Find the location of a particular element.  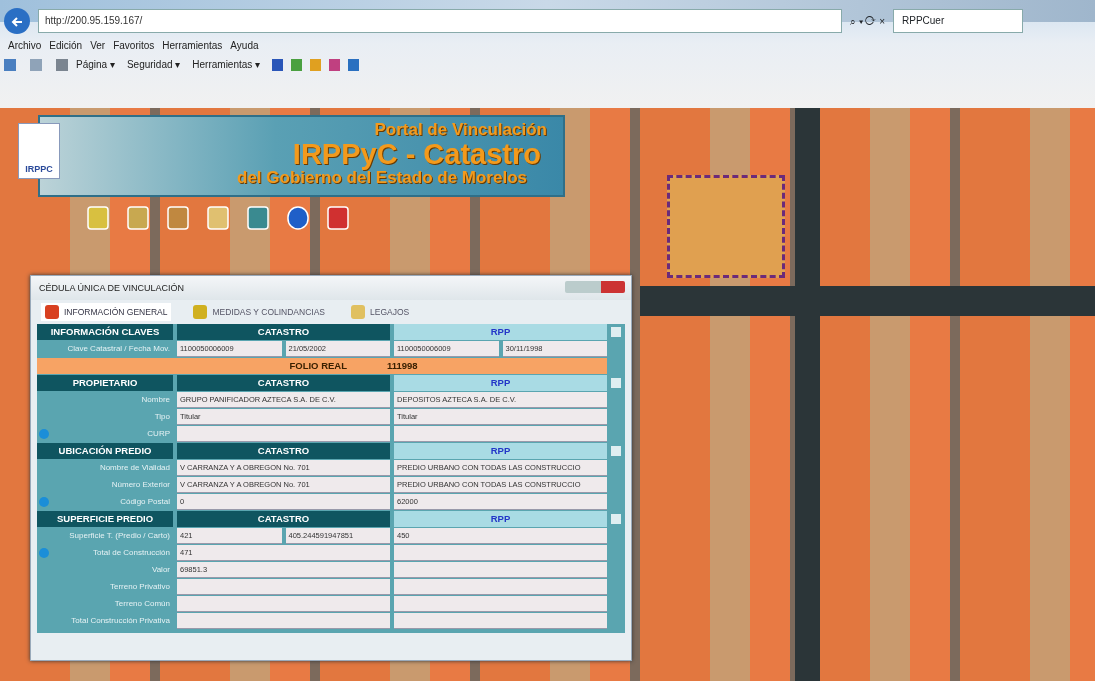

menu-item: Favoritos is located at coordinates (134, 45).